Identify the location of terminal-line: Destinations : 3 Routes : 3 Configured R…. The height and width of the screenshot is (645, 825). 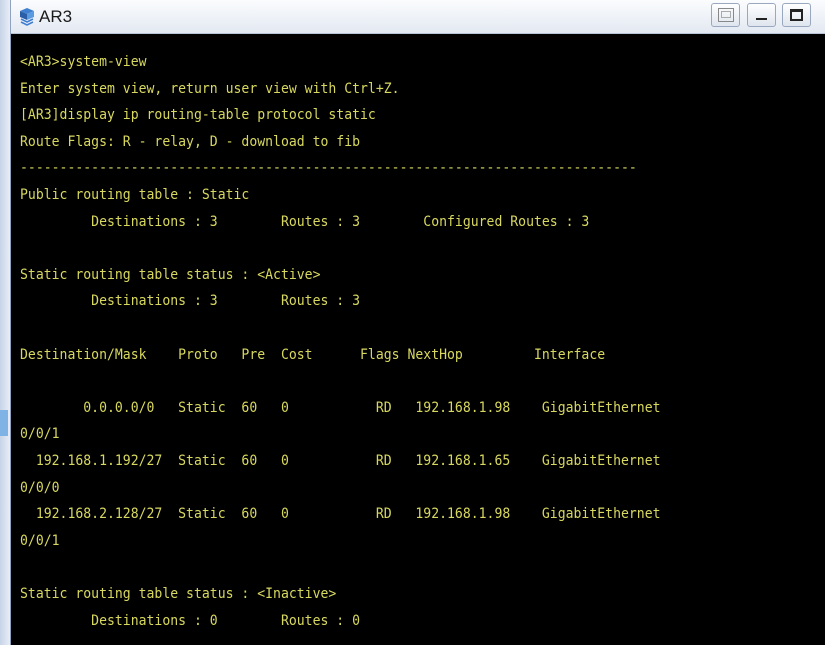
(305, 221).